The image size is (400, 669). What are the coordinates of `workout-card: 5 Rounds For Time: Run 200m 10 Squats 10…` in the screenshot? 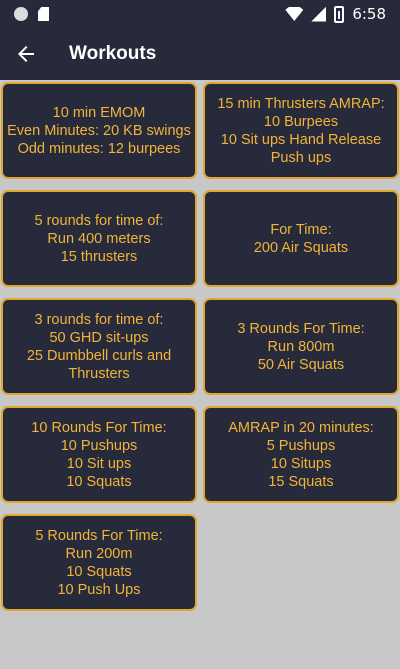 It's located at (99, 562).